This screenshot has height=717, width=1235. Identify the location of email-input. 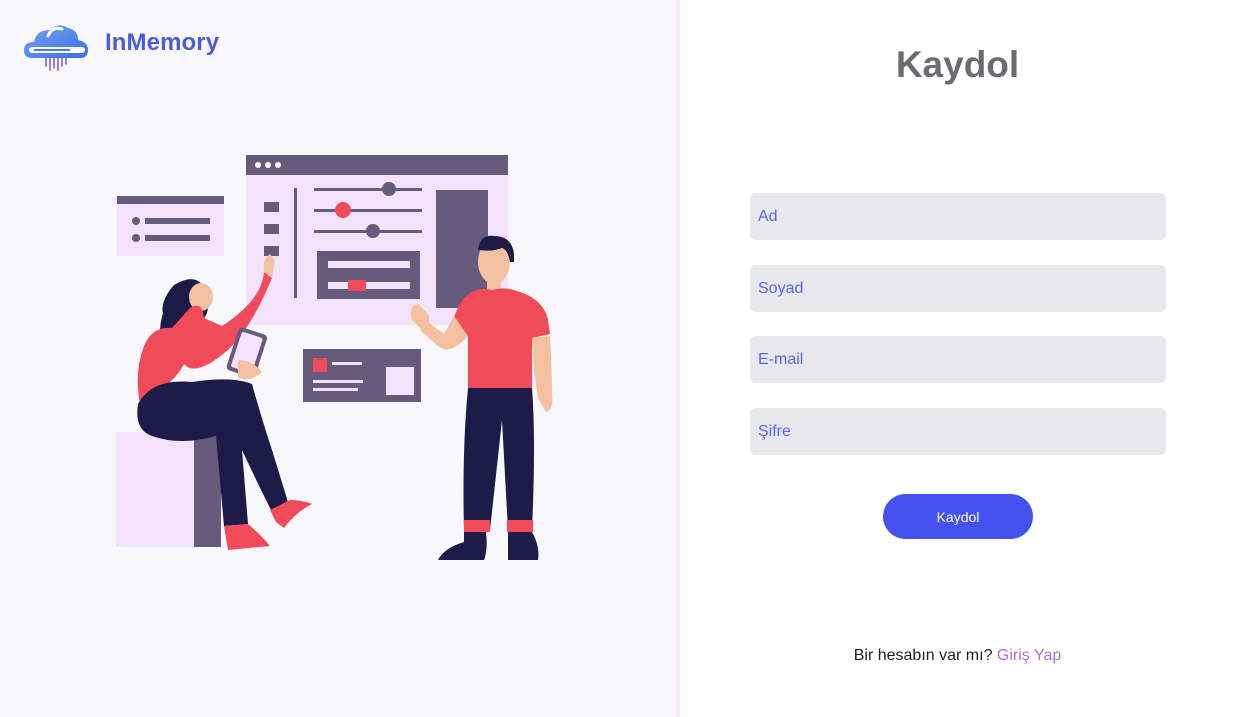
(958, 359).